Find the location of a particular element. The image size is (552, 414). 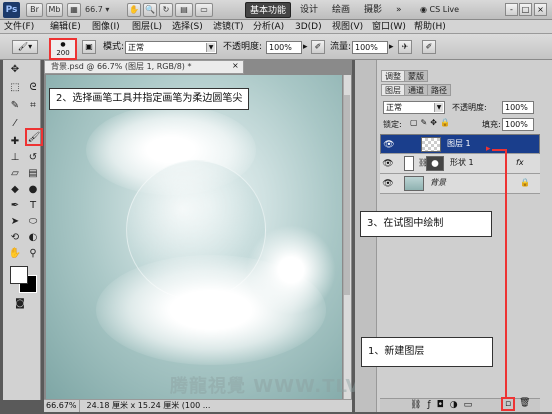

close-tab-icon: × is located at coordinates (235, 65).